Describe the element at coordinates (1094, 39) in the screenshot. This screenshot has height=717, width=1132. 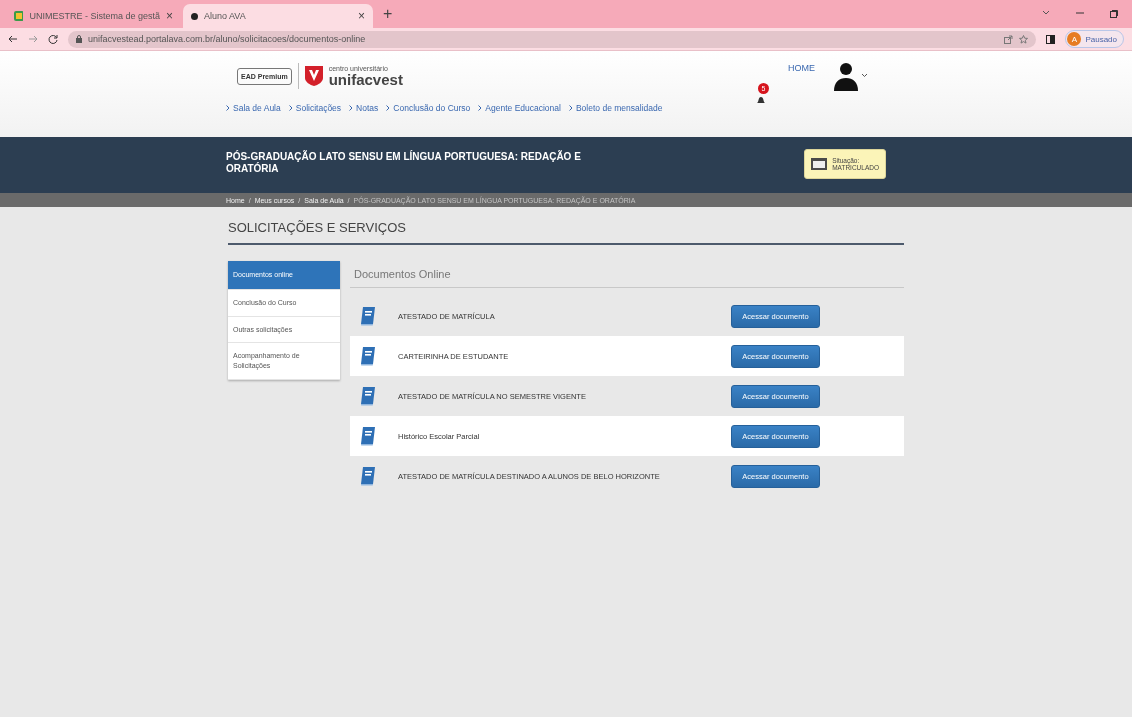
I see `profile-button: A Pausado` at that location.